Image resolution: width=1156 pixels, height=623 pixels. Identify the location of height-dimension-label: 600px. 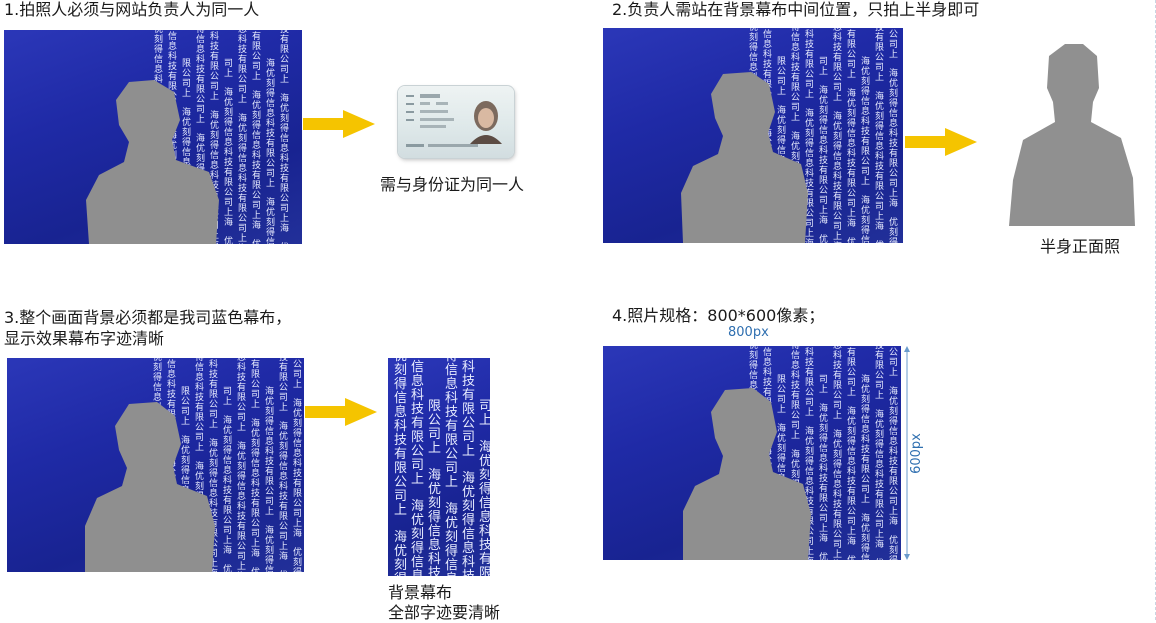
(916, 453).